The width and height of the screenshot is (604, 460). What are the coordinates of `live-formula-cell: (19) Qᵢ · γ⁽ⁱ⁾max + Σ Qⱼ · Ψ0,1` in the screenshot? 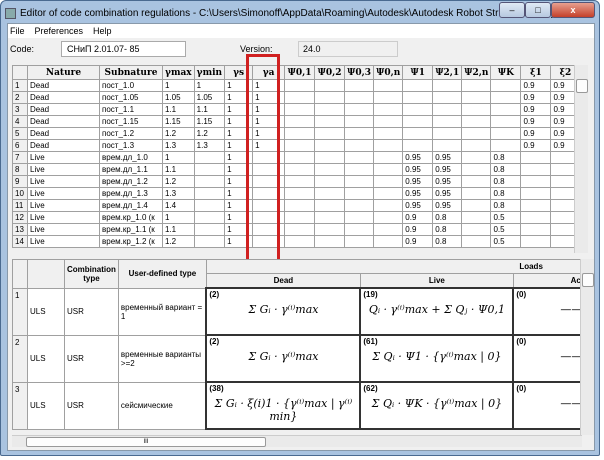 It's located at (437, 311).